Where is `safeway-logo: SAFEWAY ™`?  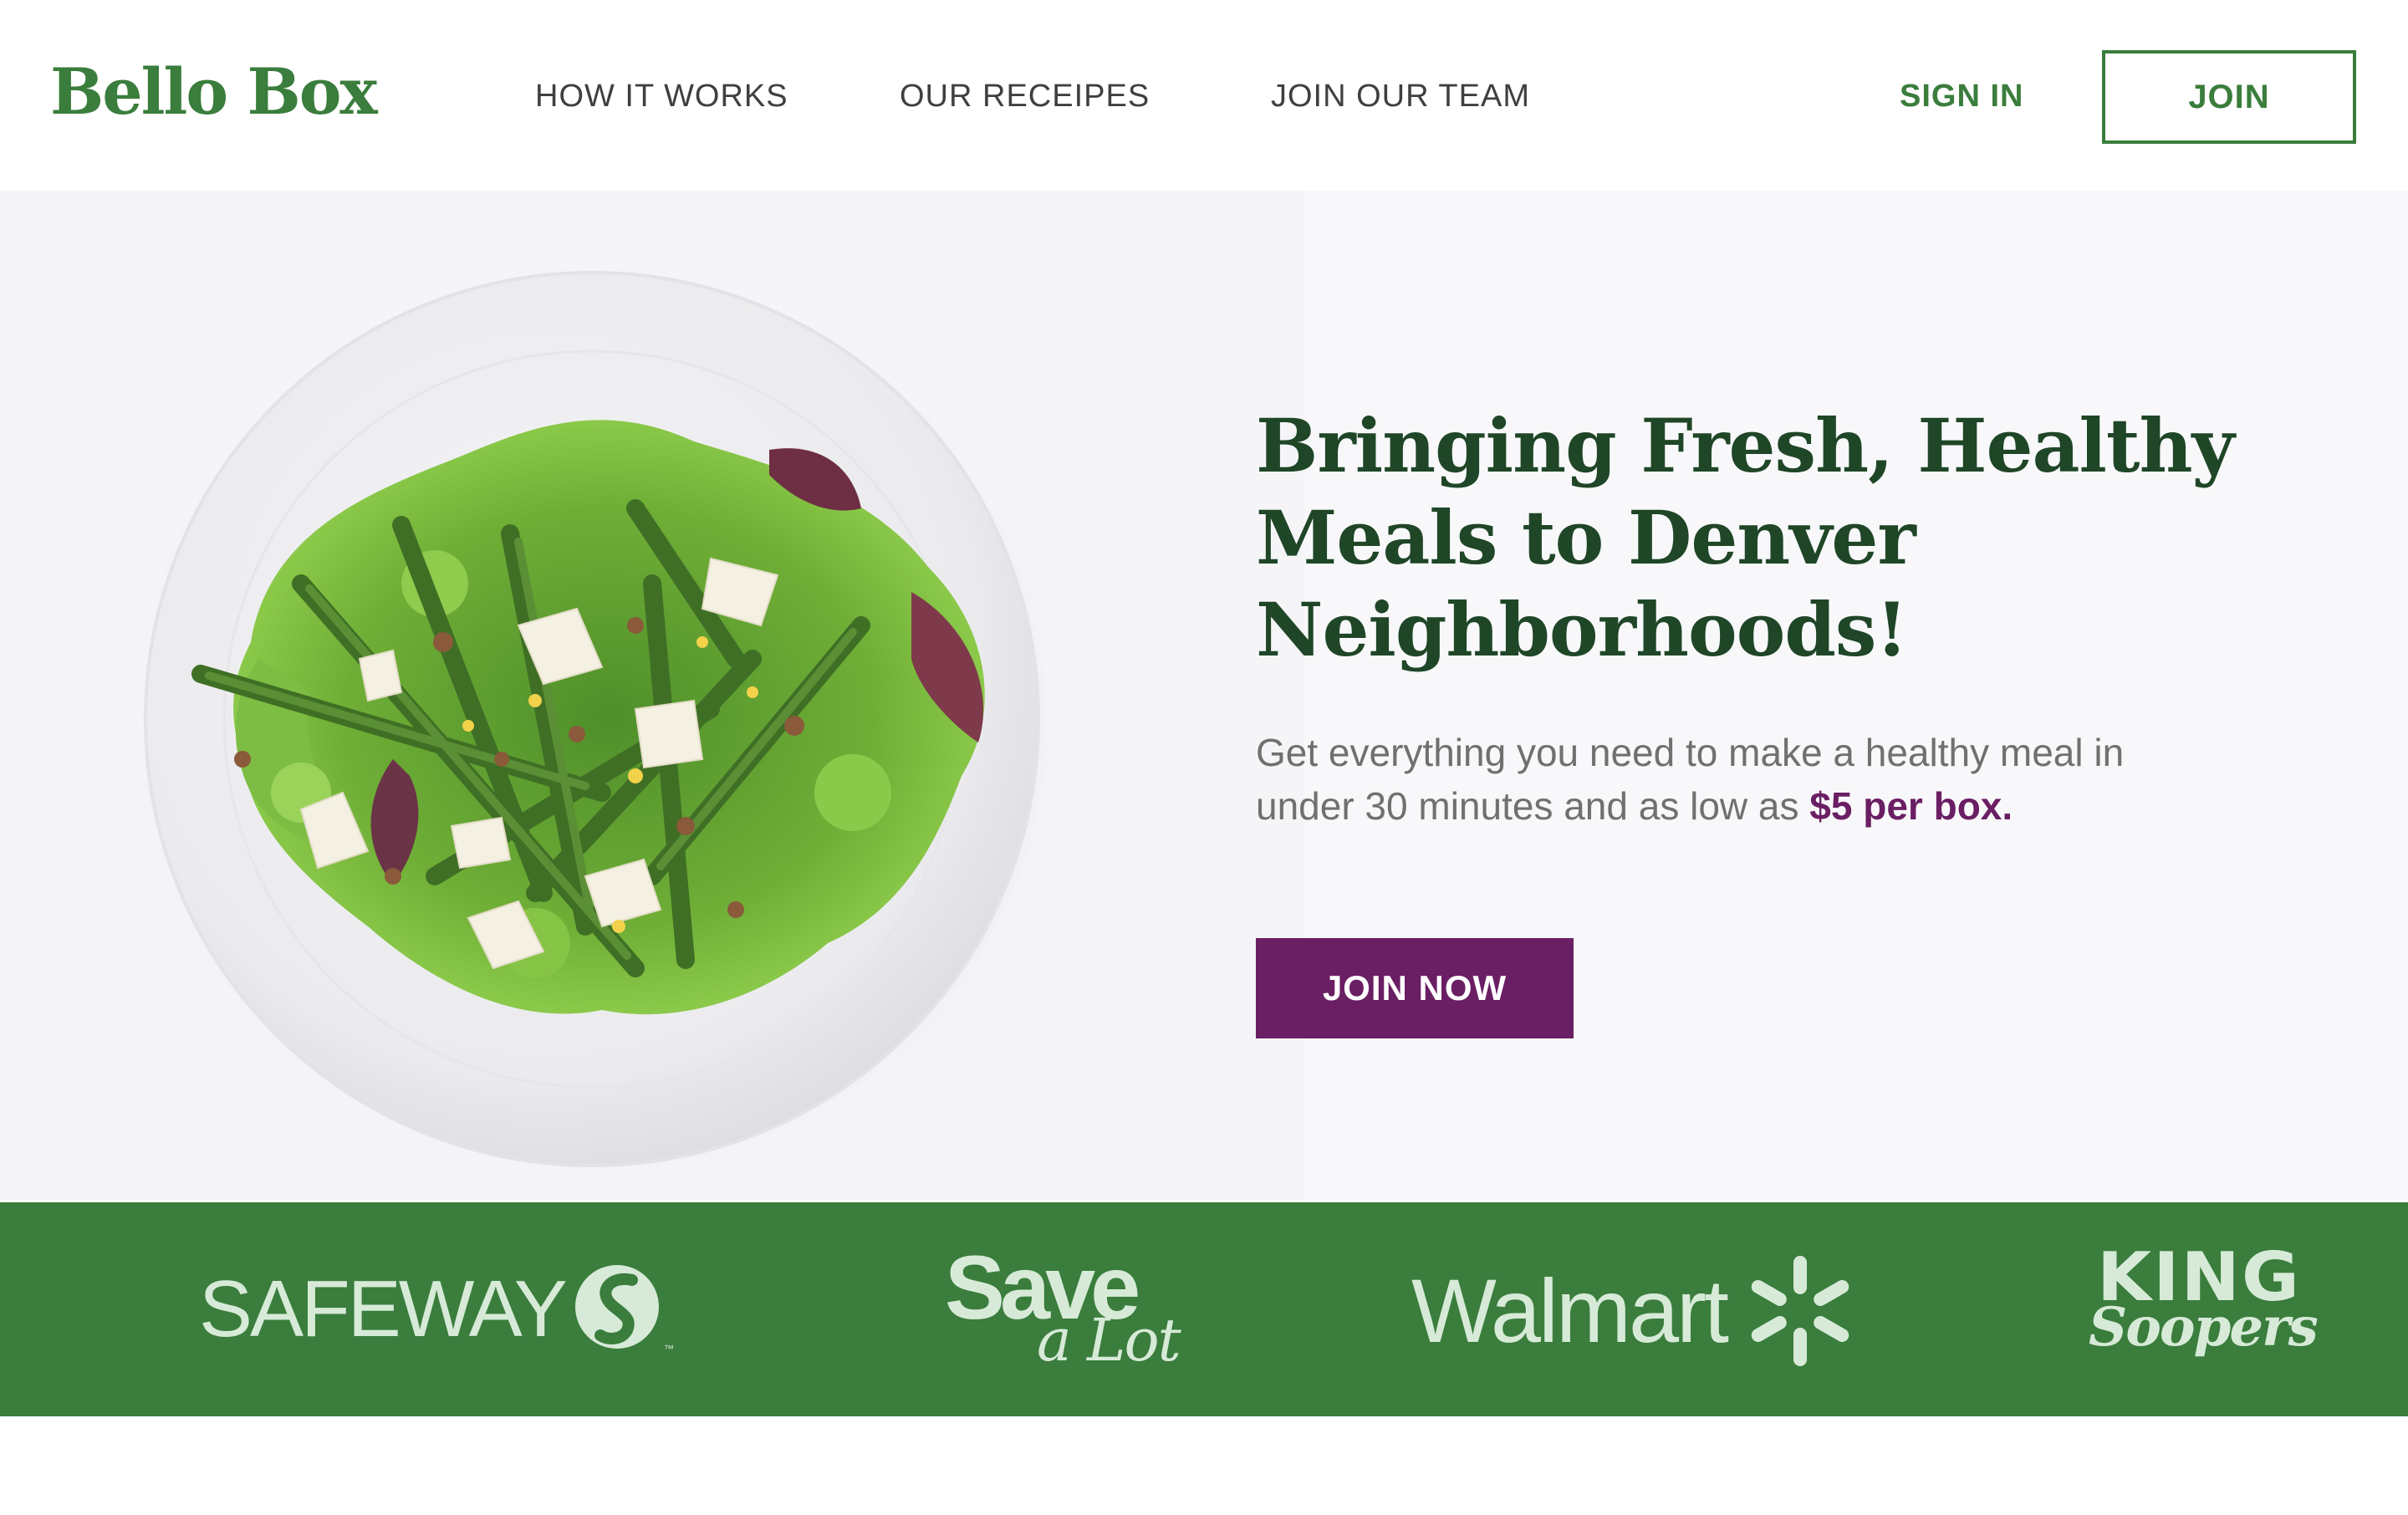 safeway-logo: SAFEWAY ™ is located at coordinates (436, 1309).